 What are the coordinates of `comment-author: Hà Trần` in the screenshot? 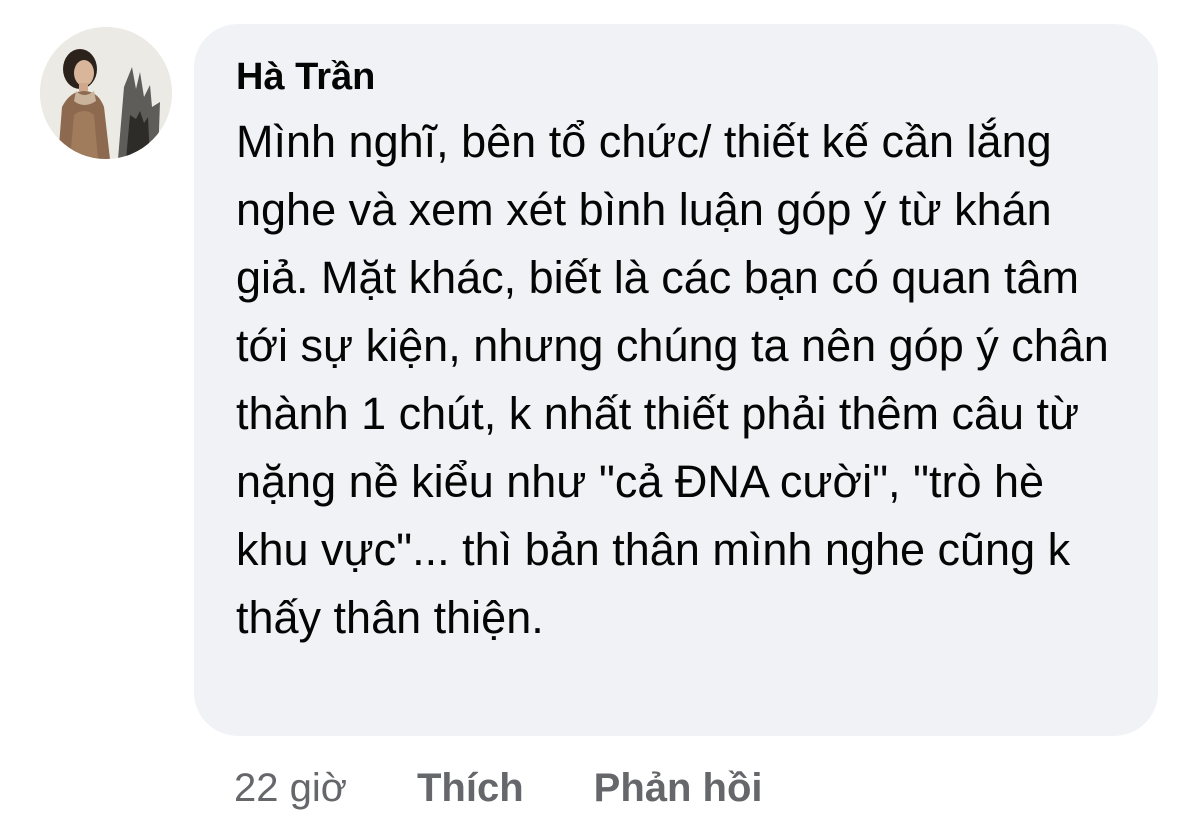 It's located at (305, 77).